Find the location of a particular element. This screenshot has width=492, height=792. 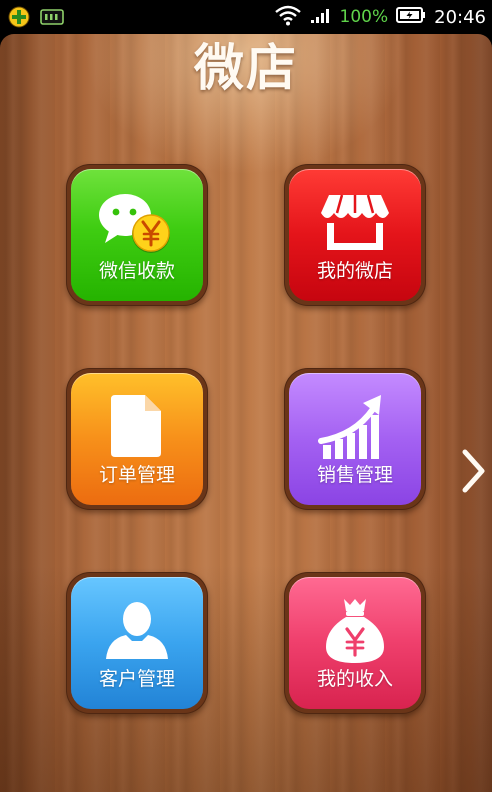

storefront-icon is located at coordinates (355, 224).